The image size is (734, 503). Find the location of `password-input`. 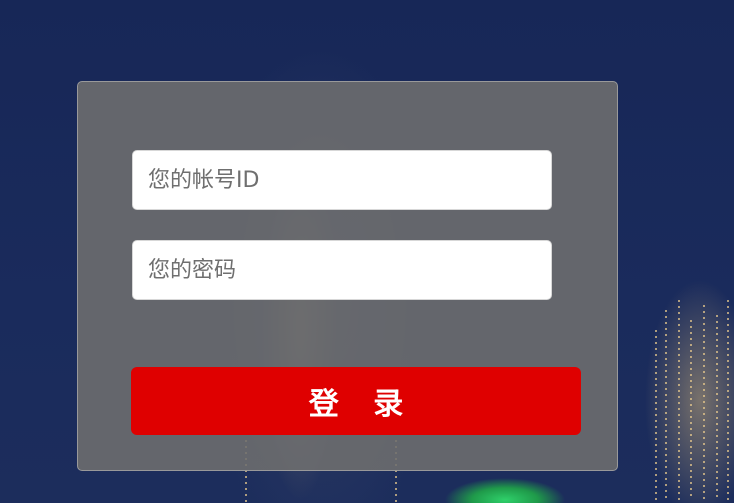

password-input is located at coordinates (342, 270).